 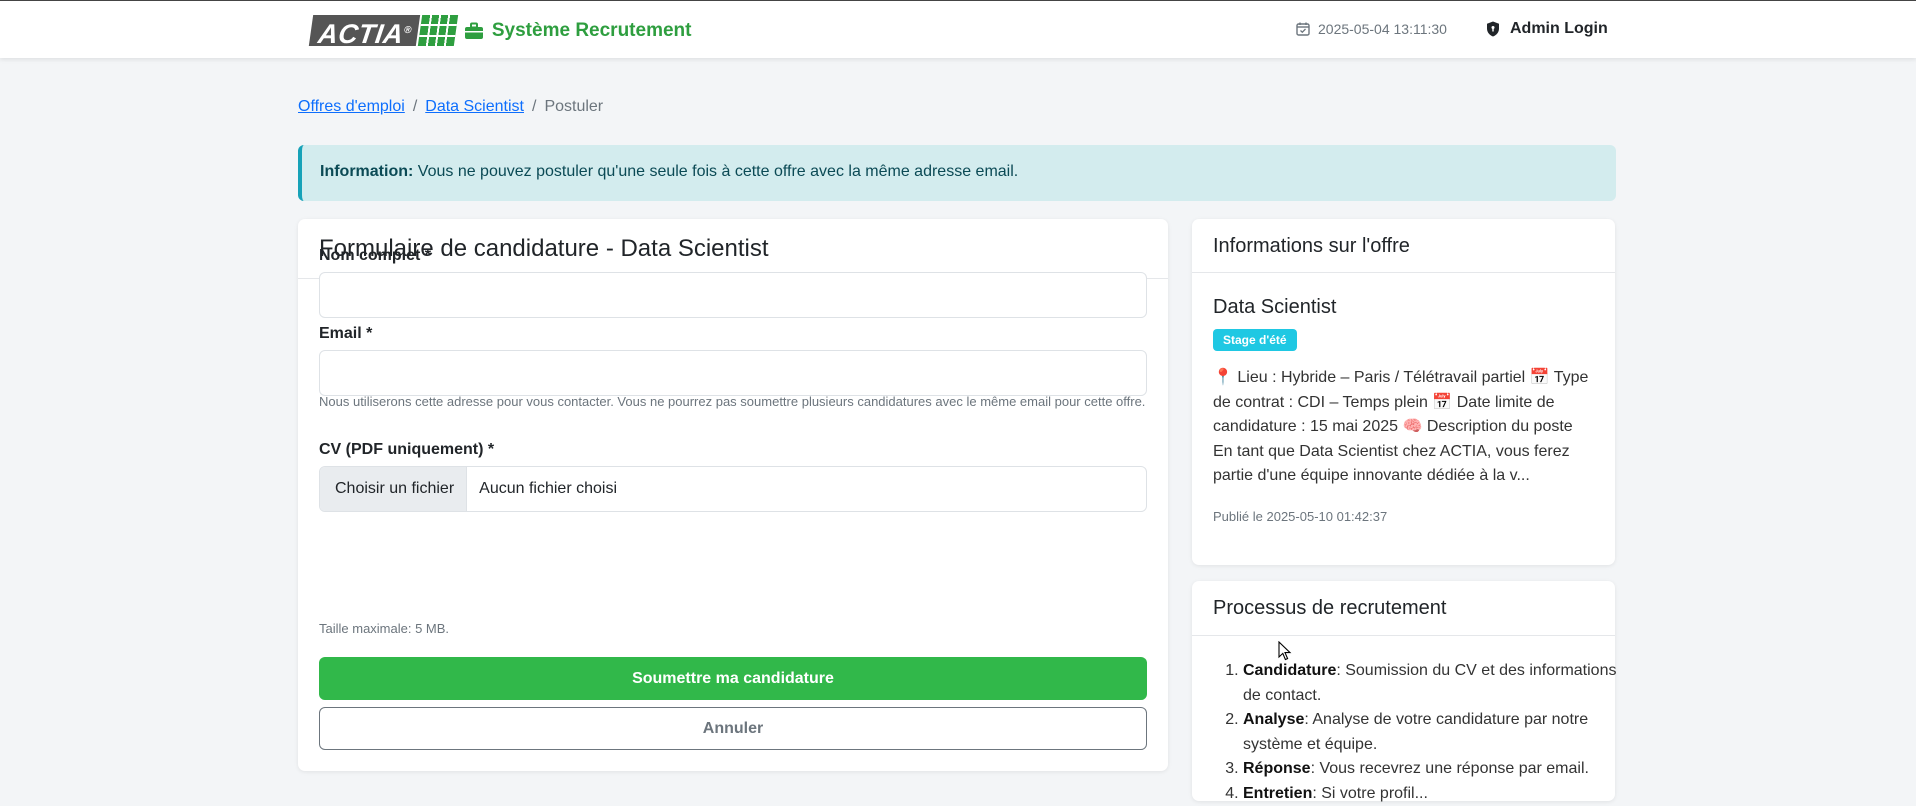 I want to click on submit-button: Soumettre ma candidature, so click(x=733, y=678).